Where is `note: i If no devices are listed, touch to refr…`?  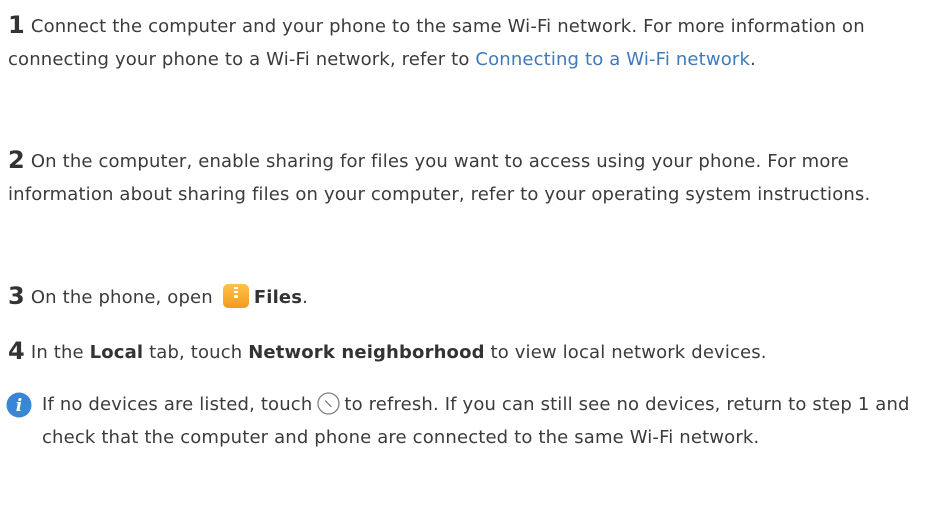
note: i If no devices are listed, touch to refr… is located at coordinates (472, 421).